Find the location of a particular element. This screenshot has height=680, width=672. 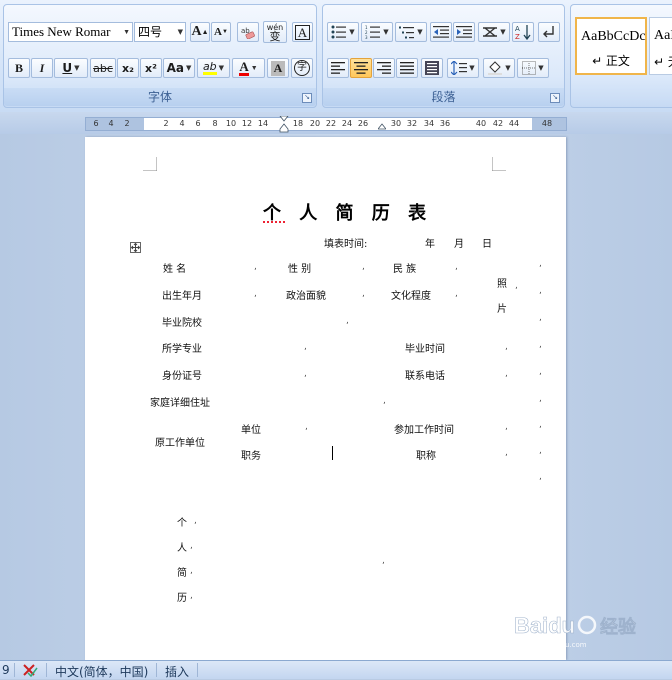

font-name-combo: Times New Romar ▼ is located at coordinates (70, 32).